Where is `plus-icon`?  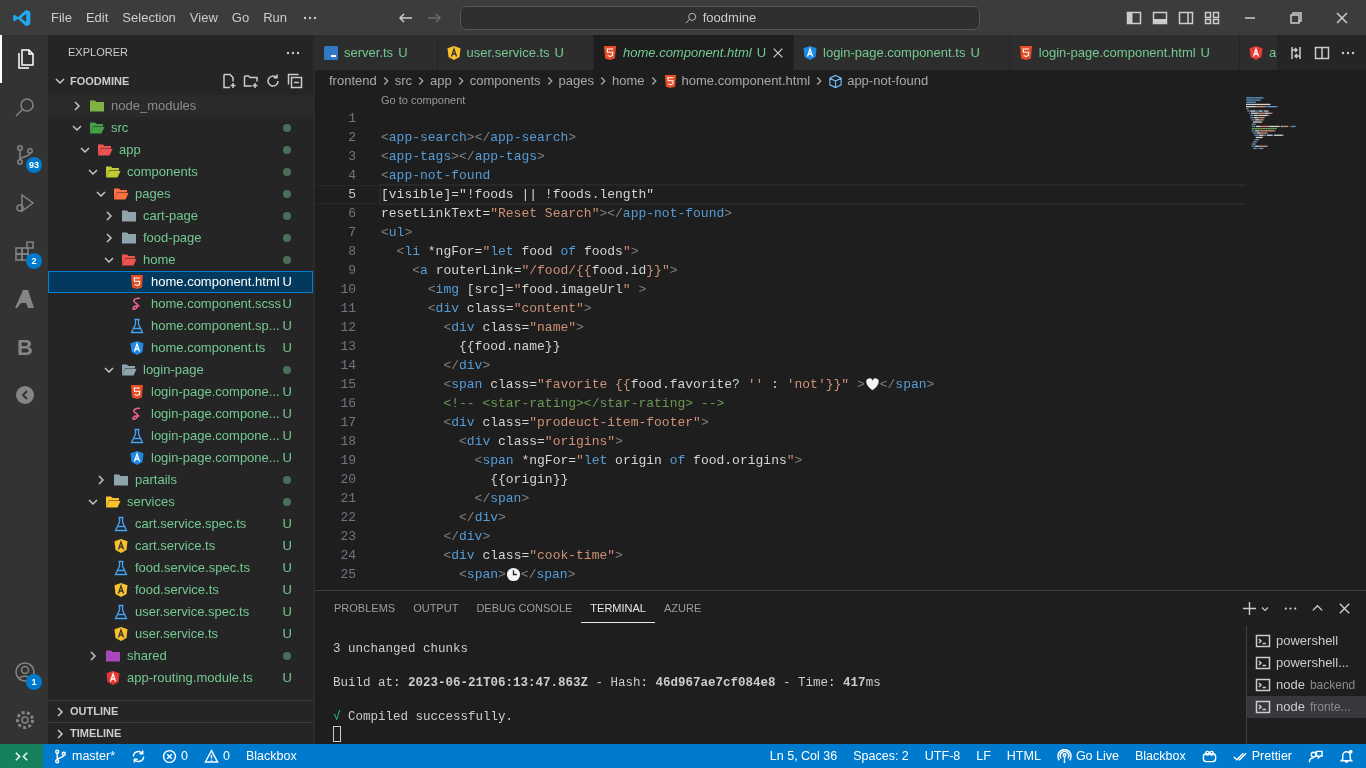
plus-icon is located at coordinates (1249, 608).